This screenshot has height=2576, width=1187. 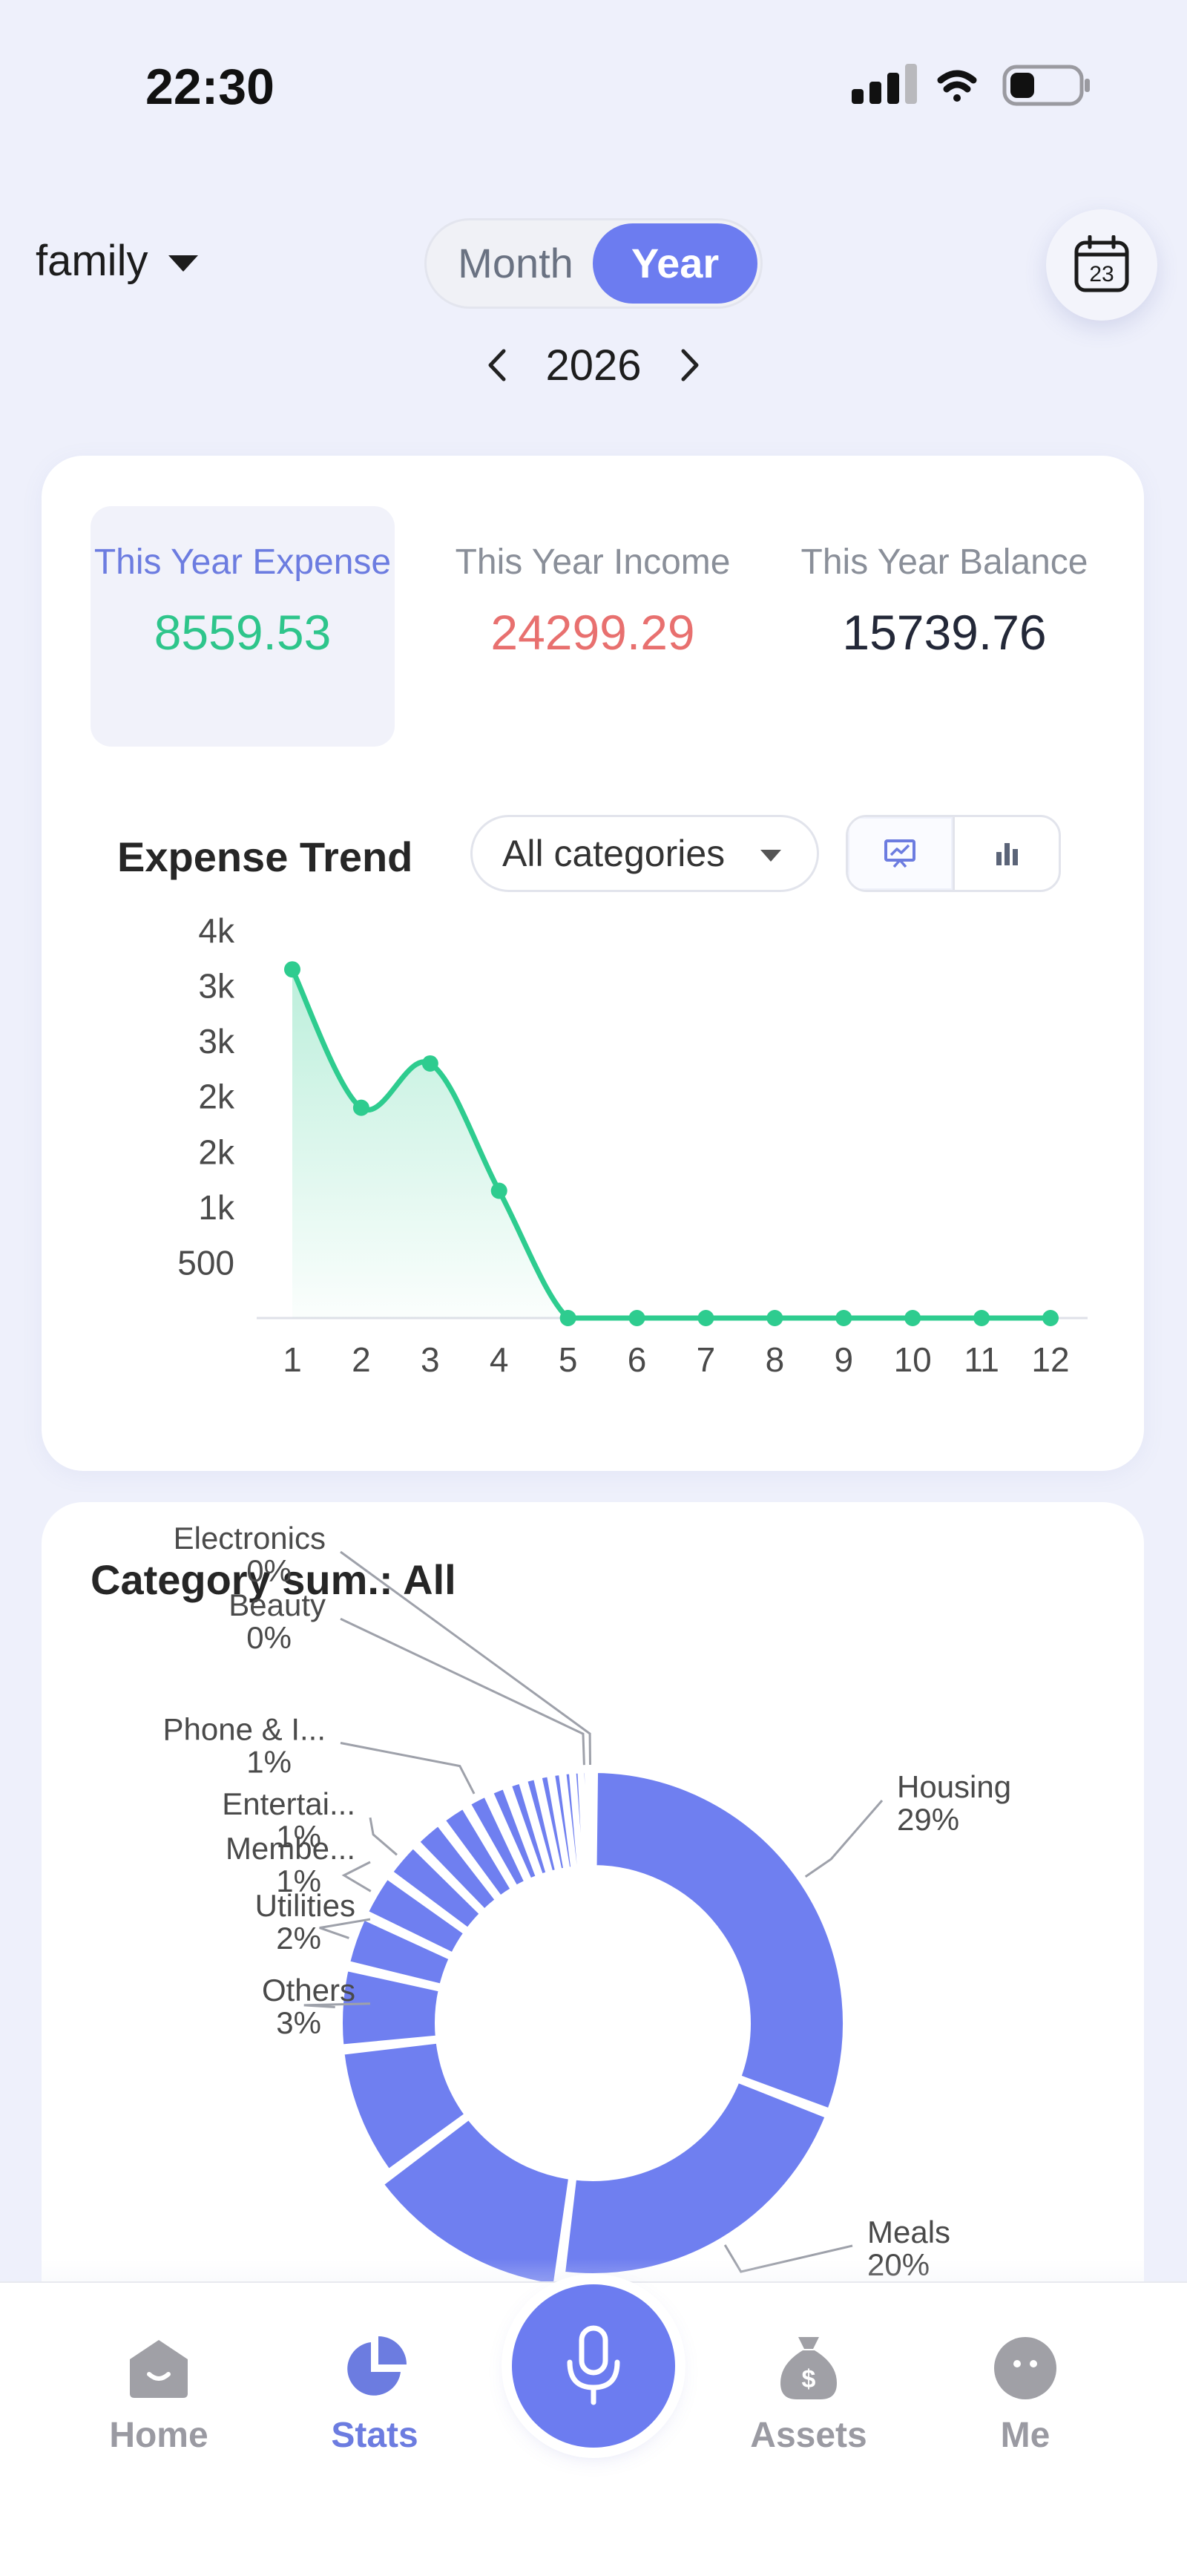 What do you see at coordinates (843, 1359) in the screenshot?
I see `x-tick-label: 9` at bounding box center [843, 1359].